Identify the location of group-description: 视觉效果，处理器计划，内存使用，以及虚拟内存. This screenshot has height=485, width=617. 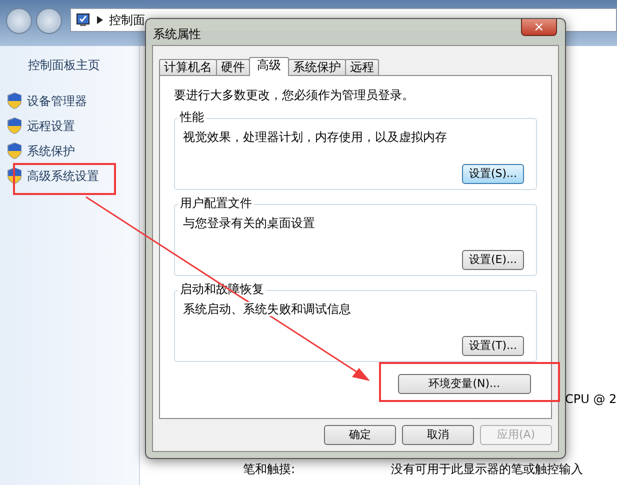
(315, 137).